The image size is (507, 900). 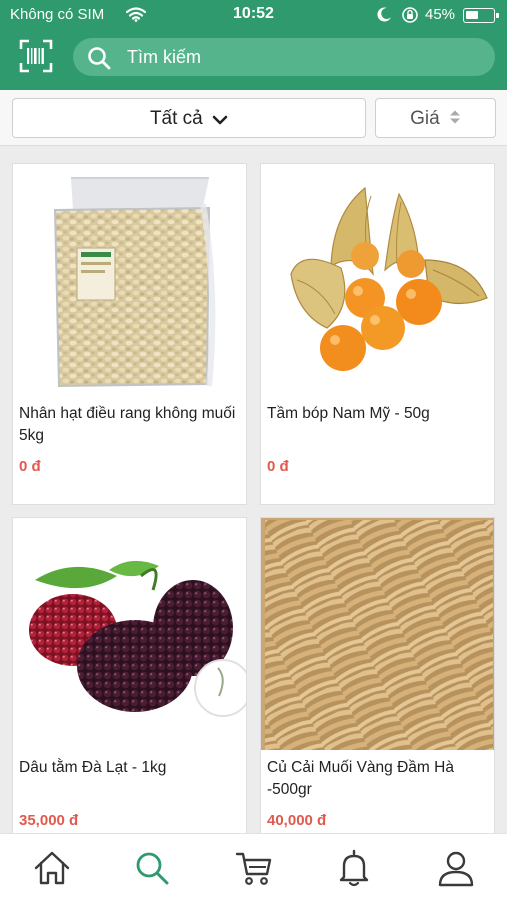 I want to click on cart-icon, so click(x=254, y=868).